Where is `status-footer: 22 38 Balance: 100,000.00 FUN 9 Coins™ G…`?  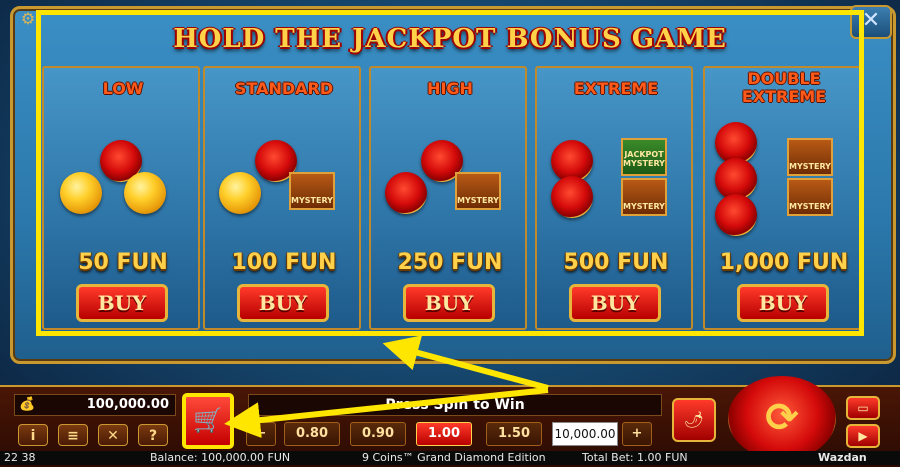 status-footer: 22 38 Balance: 100,000.00 FUN 9 Coins™ G… is located at coordinates (450, 458).